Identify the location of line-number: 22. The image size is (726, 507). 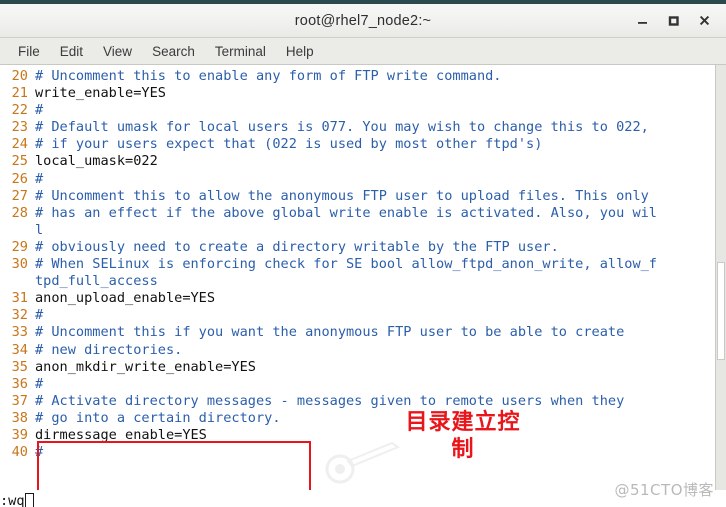
(19, 110).